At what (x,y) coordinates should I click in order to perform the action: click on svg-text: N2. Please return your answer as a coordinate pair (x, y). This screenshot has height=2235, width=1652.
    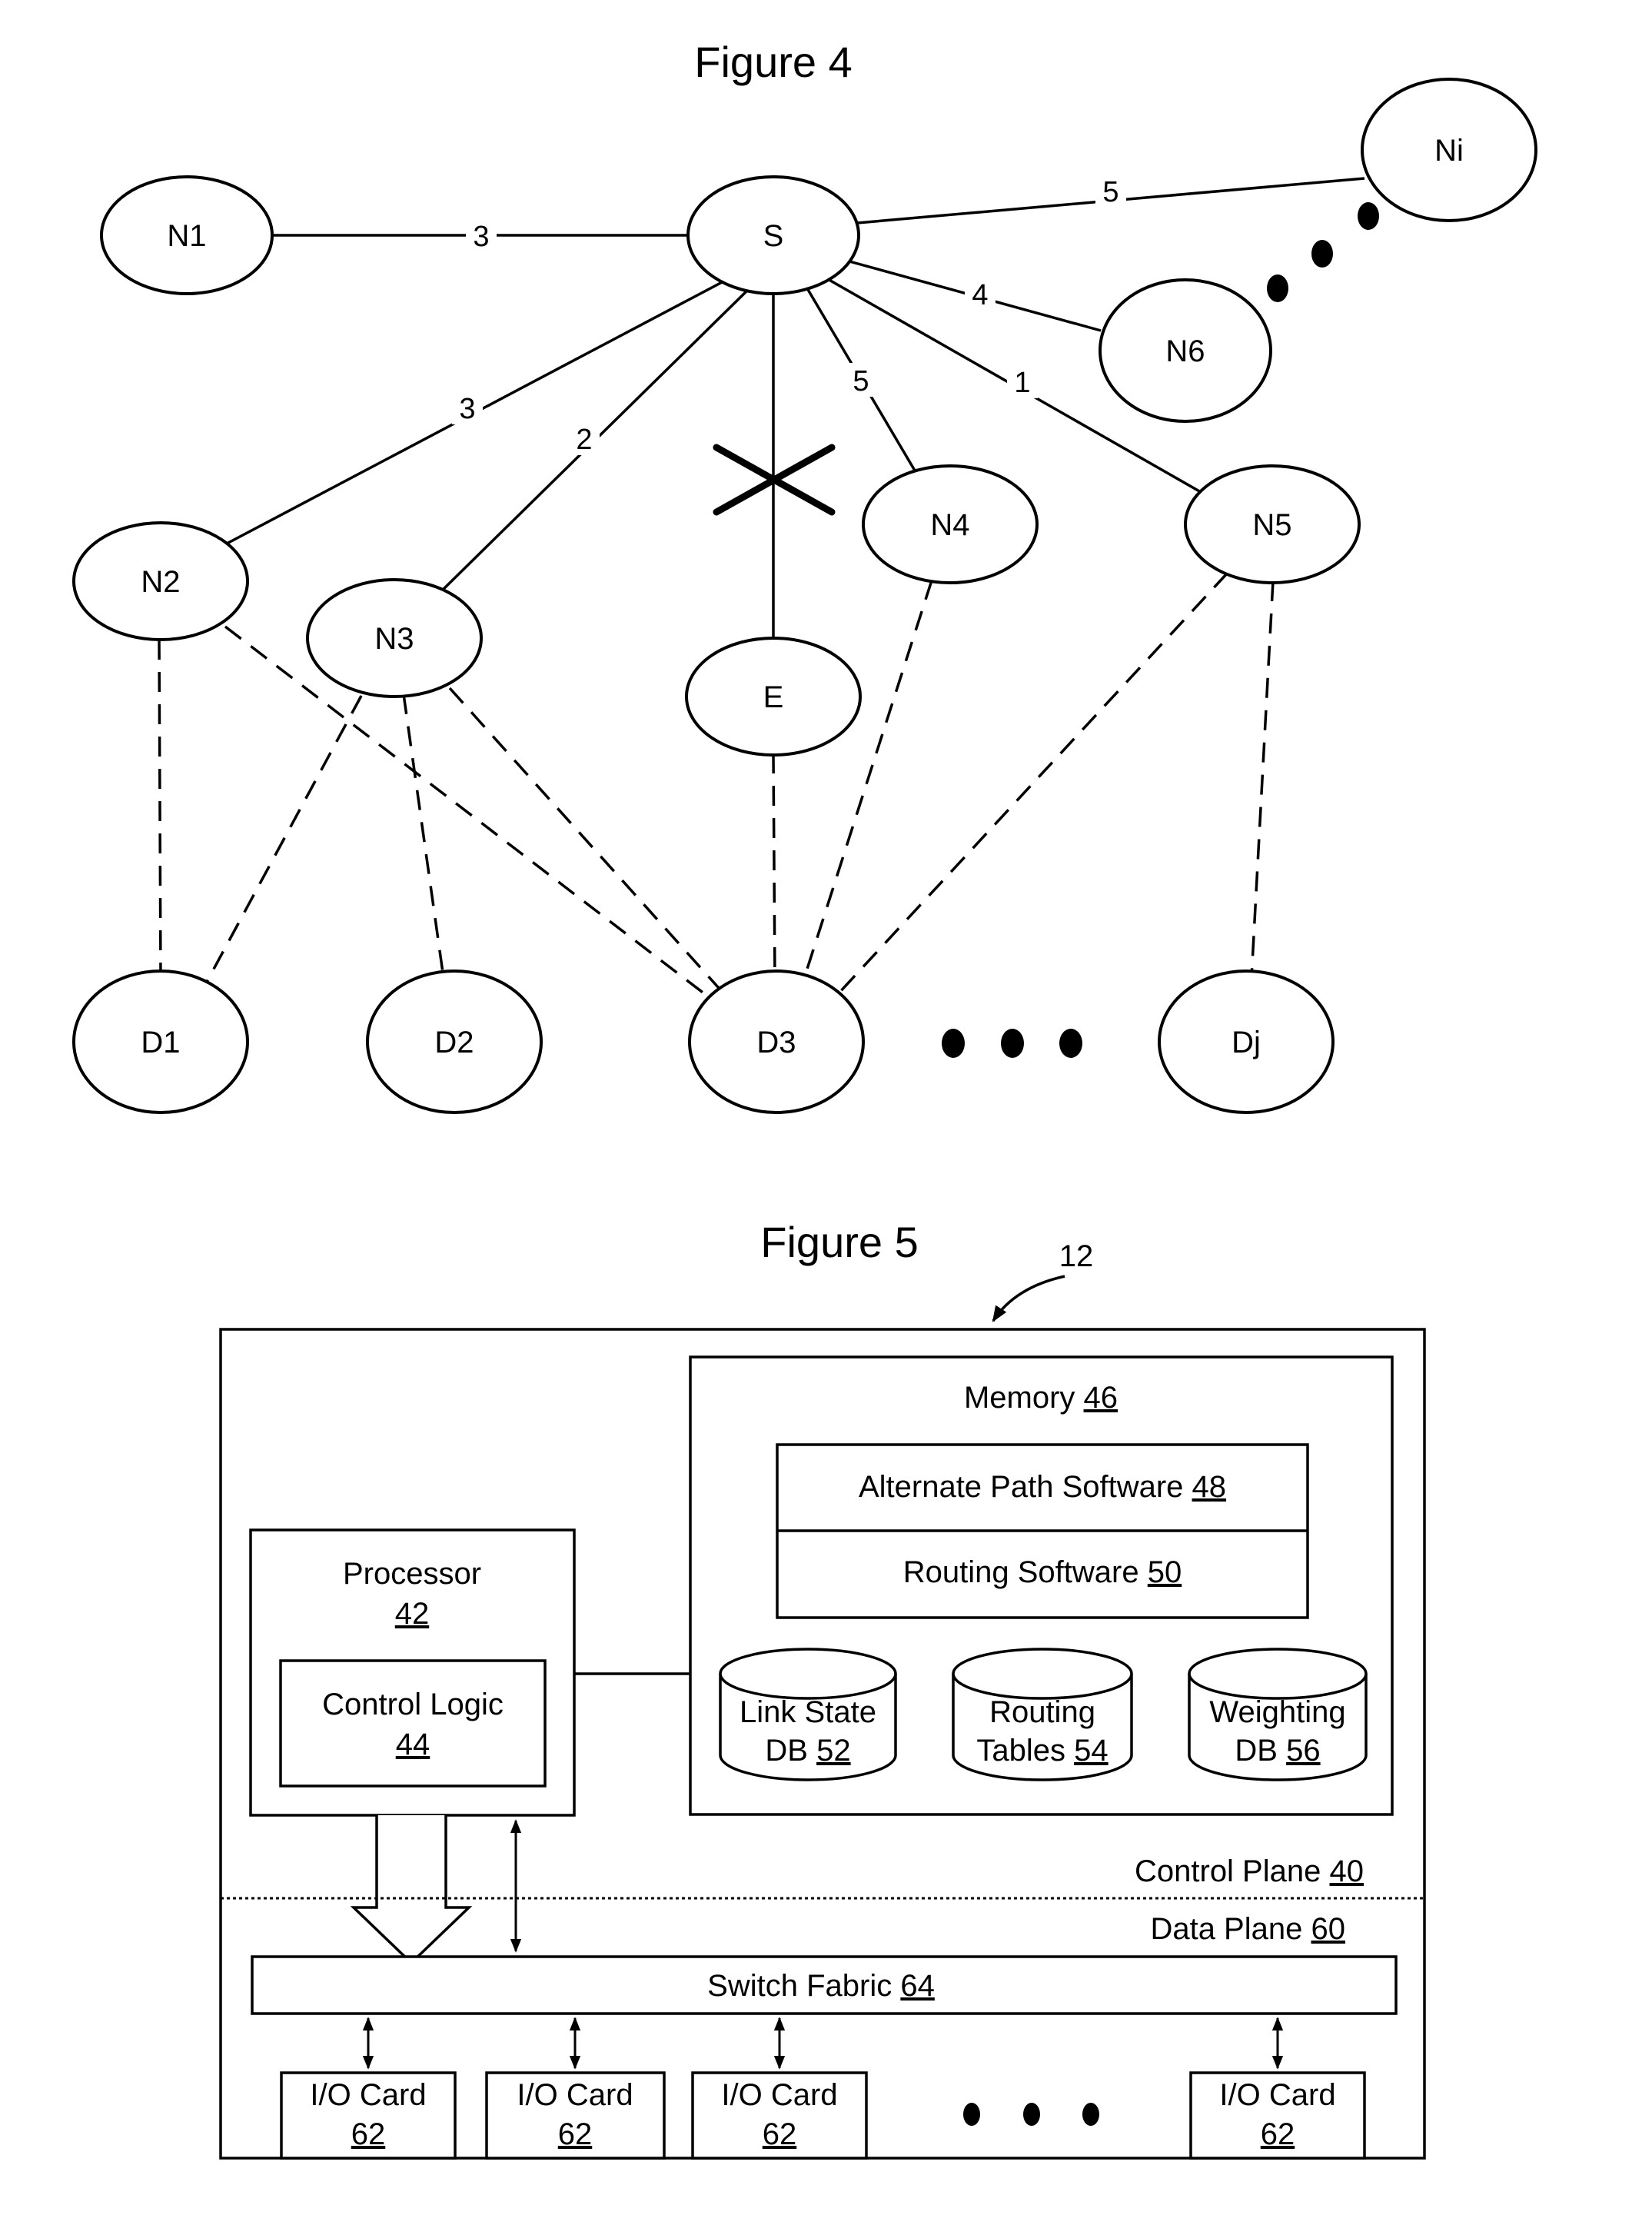
    Looking at the image, I should click on (160, 582).